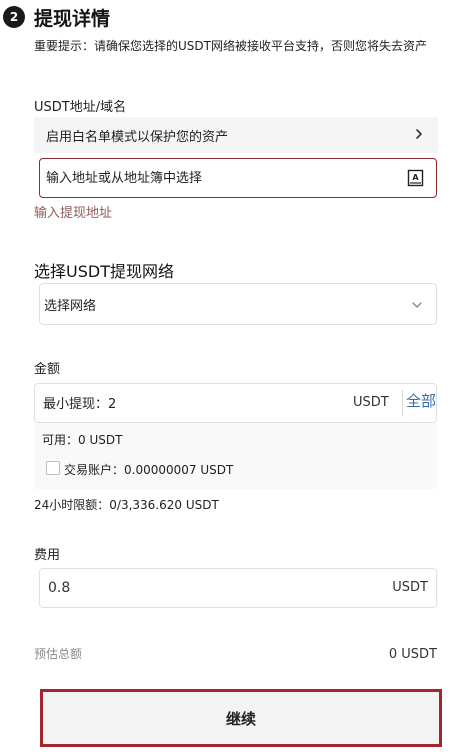 The width and height of the screenshot is (476, 755). Describe the element at coordinates (193, 404) in the screenshot. I see `amount-input` at that location.